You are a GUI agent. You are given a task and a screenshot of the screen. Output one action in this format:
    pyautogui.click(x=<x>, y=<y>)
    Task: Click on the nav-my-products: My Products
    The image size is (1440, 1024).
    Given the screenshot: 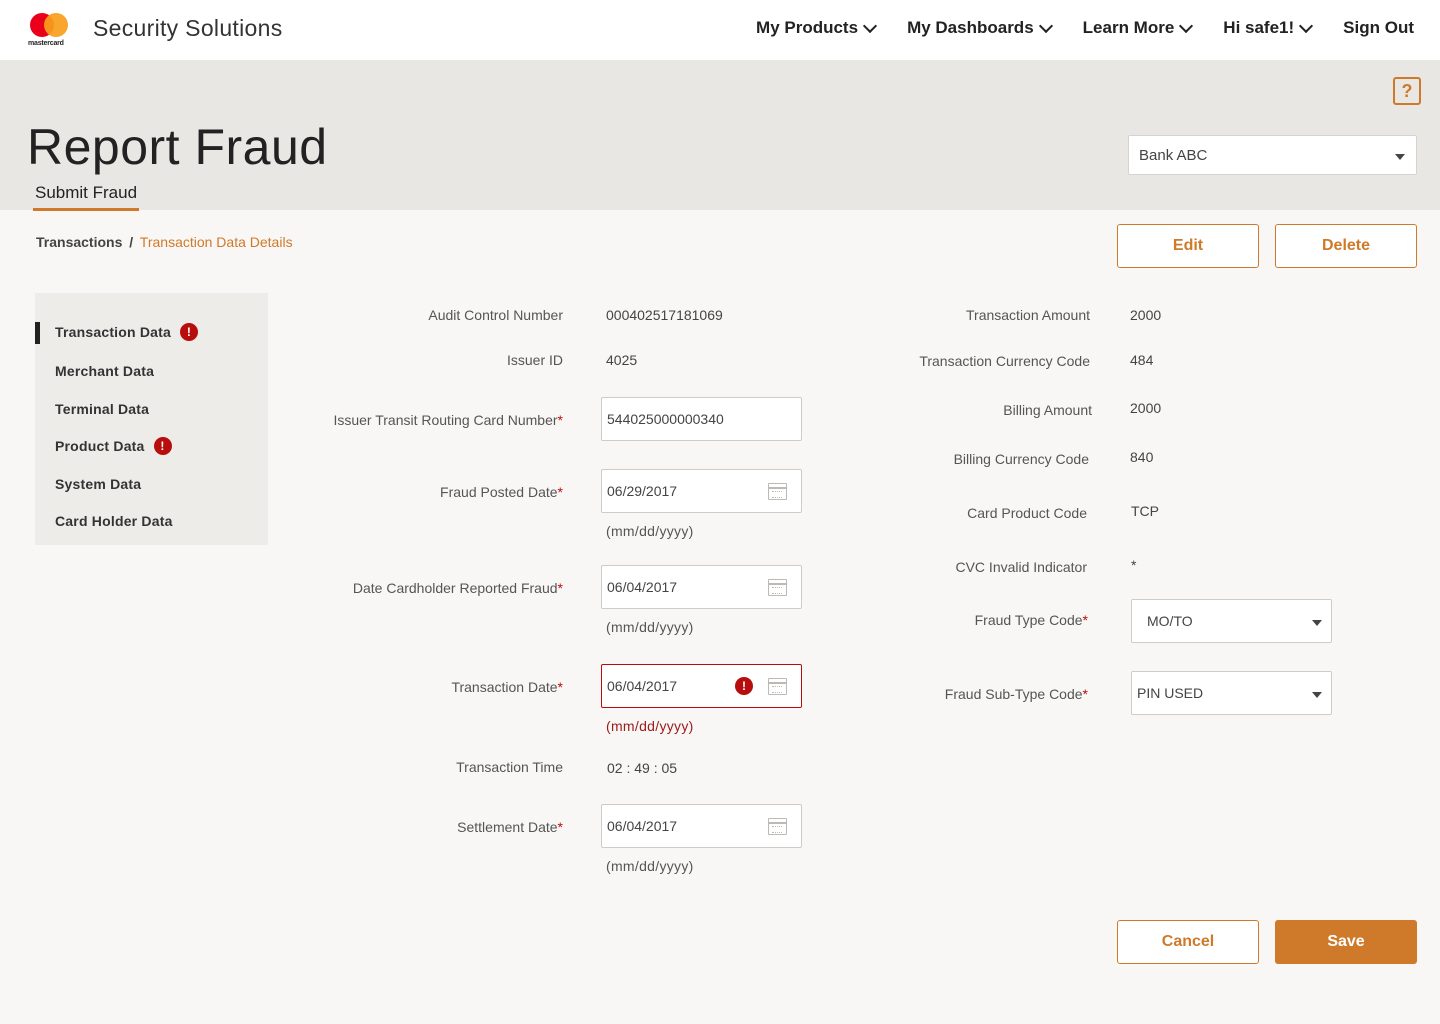 What is the action you would take?
    pyautogui.click(x=817, y=28)
    